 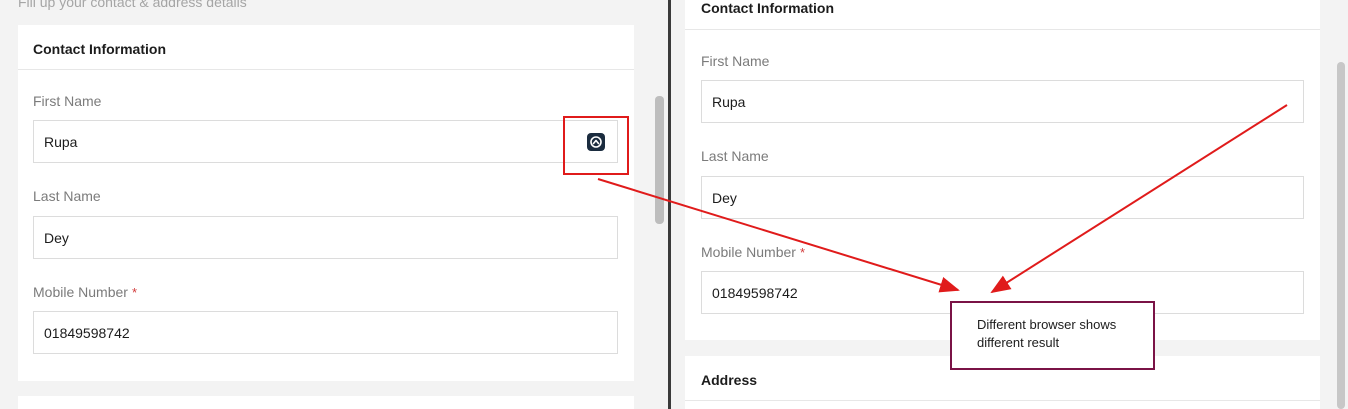 What do you see at coordinates (1047, 333) in the screenshot?
I see `annotation-note-text: Different browser shows different result` at bounding box center [1047, 333].